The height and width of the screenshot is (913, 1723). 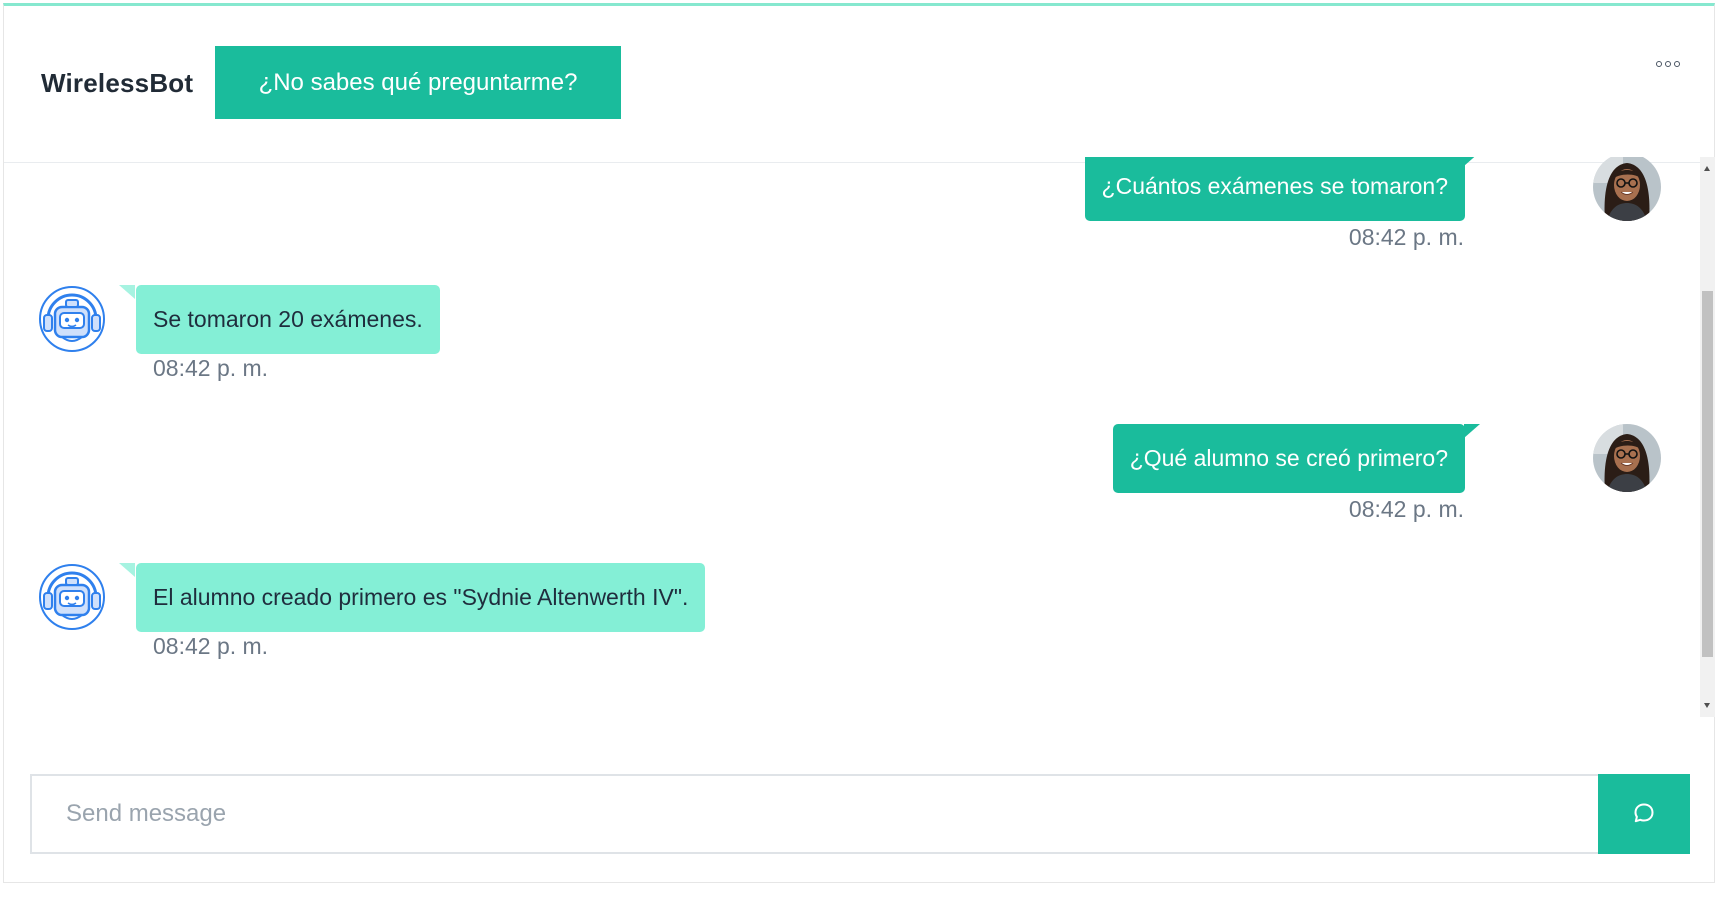 I want to click on message-bot: Se tomaron 20 exámenes. 08:42 p. m., so click(x=850, y=340).